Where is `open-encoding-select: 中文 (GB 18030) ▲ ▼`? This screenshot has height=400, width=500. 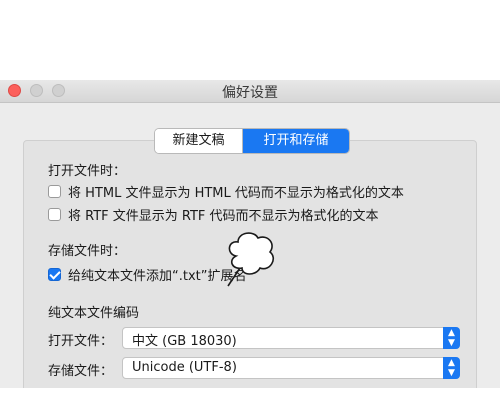 open-encoding-select: 中文 (GB 18030) ▲ ▼ is located at coordinates (291, 338).